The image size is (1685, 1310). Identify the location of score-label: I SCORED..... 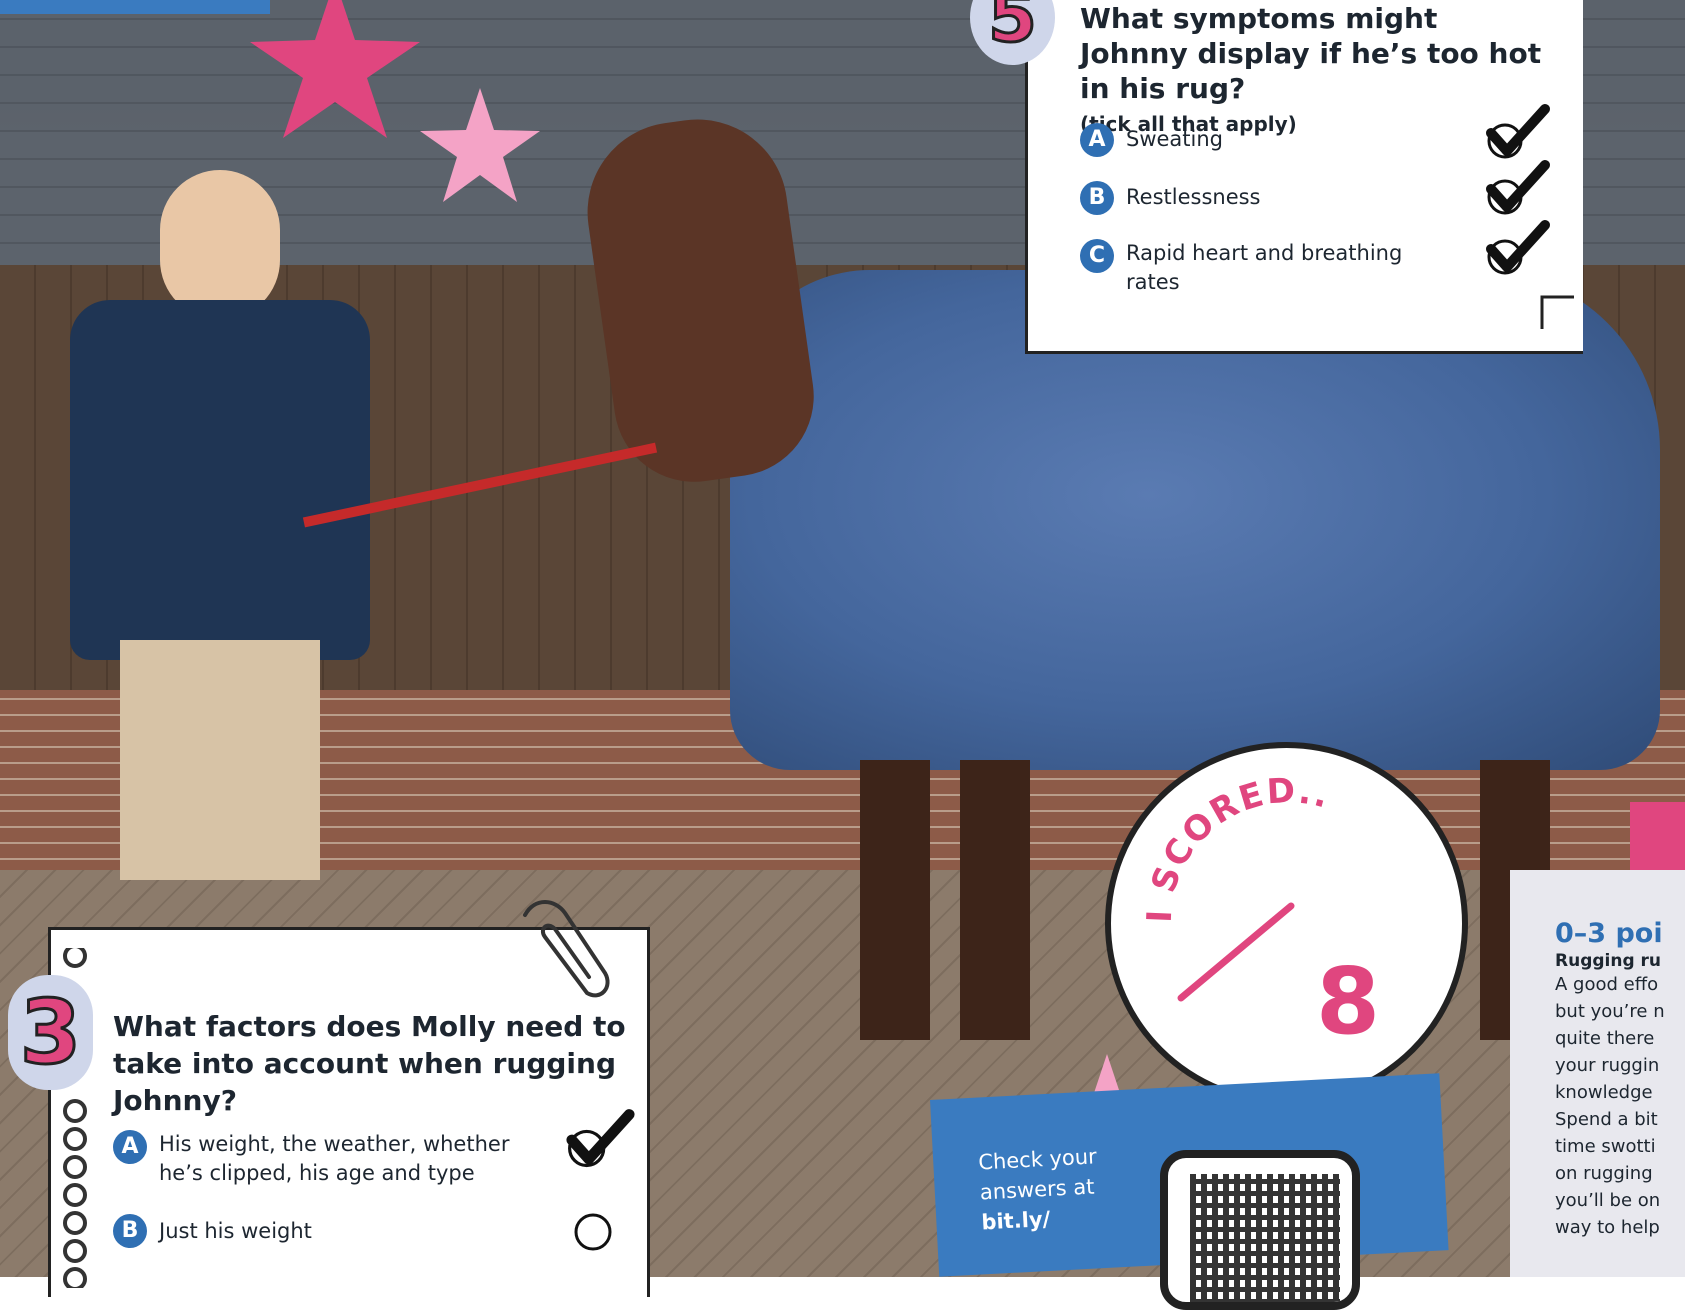
(1222, 835).